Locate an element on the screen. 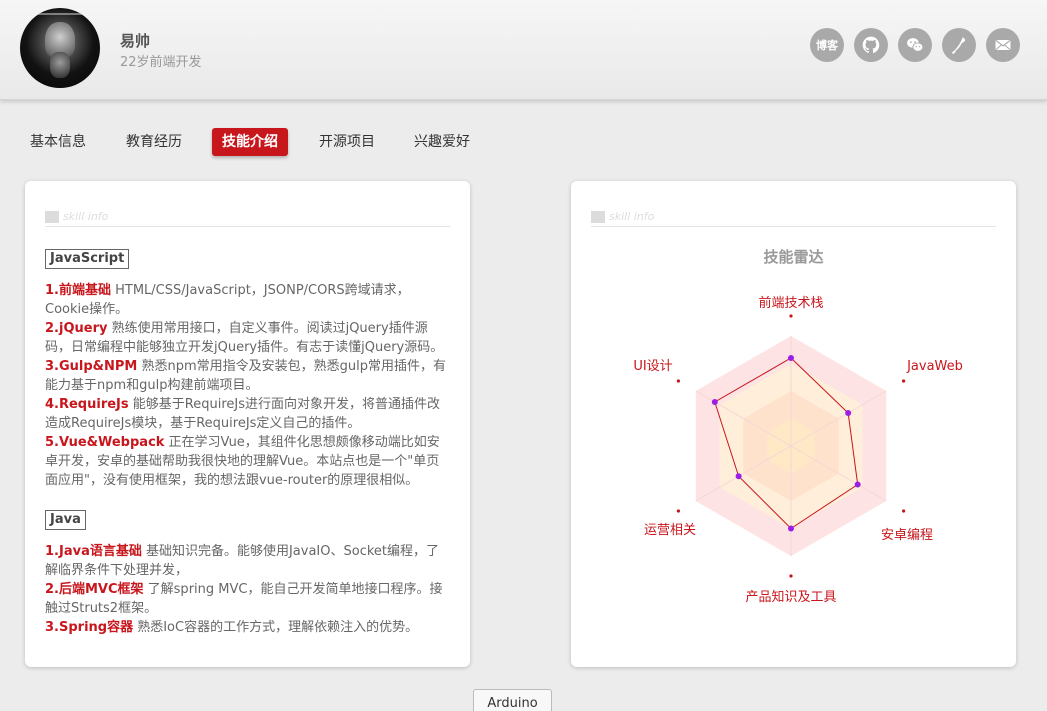  radar-indicator-label: 前端技术栈 is located at coordinates (790, 303).